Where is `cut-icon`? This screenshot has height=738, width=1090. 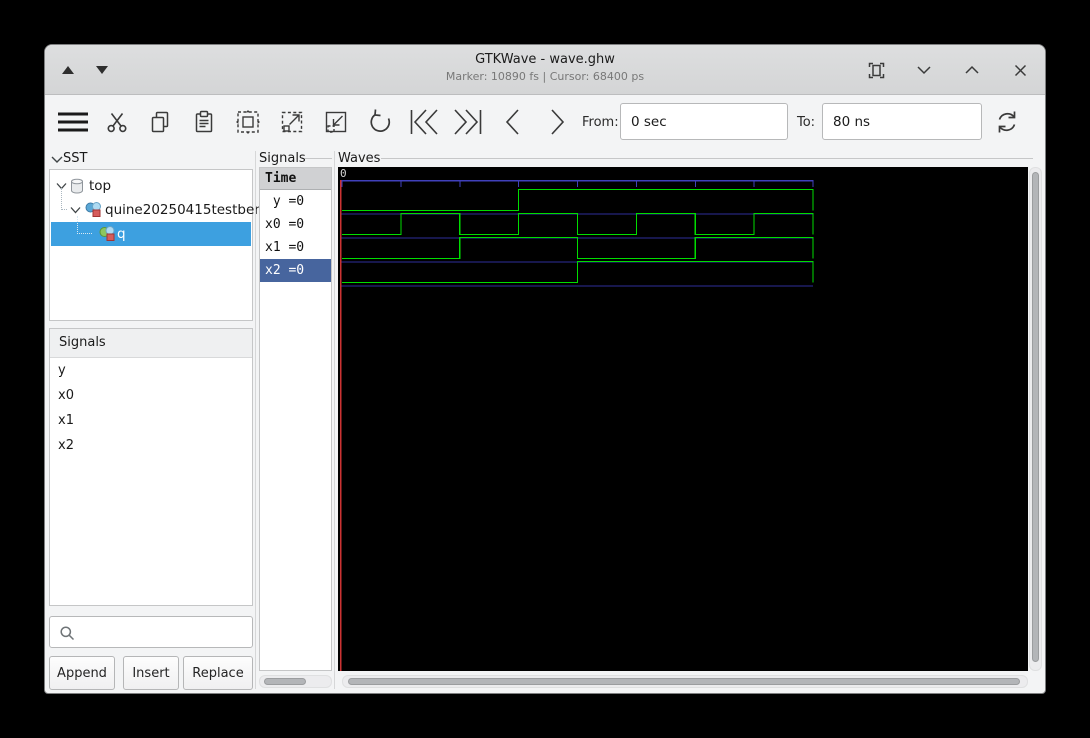 cut-icon is located at coordinates (117, 123).